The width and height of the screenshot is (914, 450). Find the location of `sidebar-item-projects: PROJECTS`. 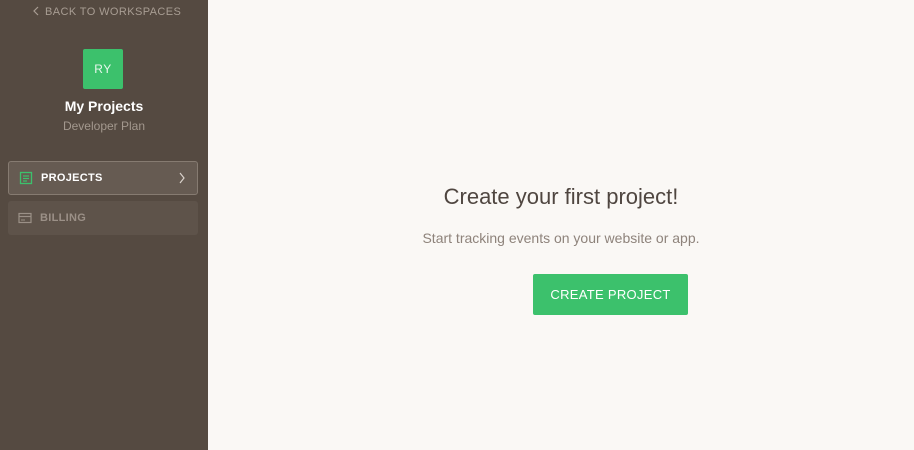

sidebar-item-projects: PROJECTS is located at coordinates (103, 178).